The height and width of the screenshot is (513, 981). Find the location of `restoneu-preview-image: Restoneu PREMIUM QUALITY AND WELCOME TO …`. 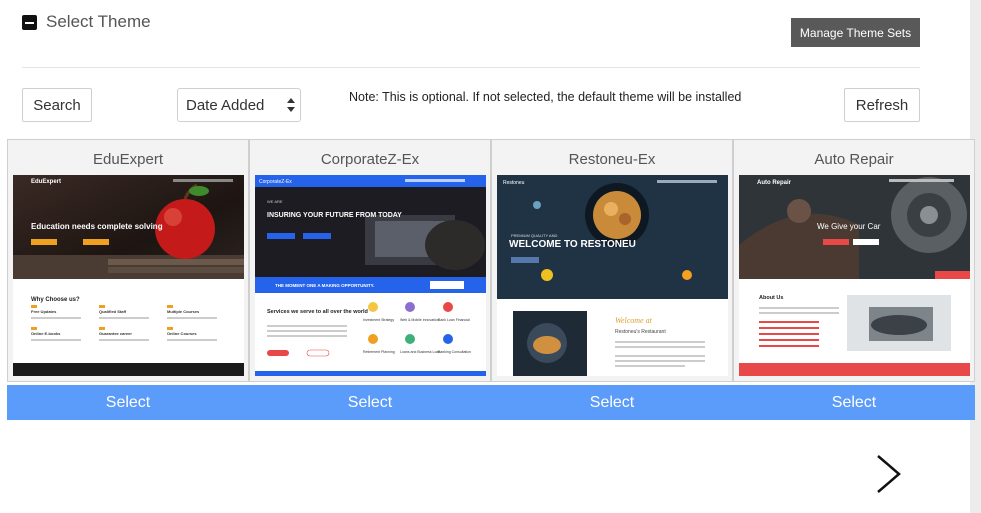

restoneu-preview-image: Restoneu PREMIUM QUALITY AND WELCOME TO … is located at coordinates (612, 275).